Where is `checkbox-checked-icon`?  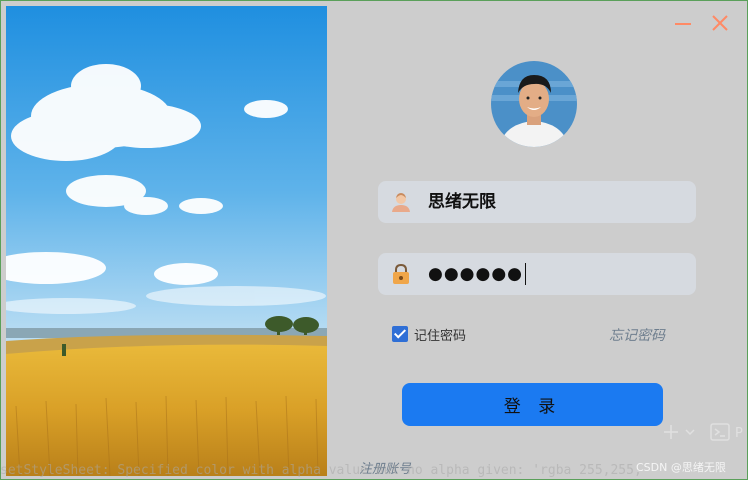
checkbox-checked-icon is located at coordinates (400, 334).